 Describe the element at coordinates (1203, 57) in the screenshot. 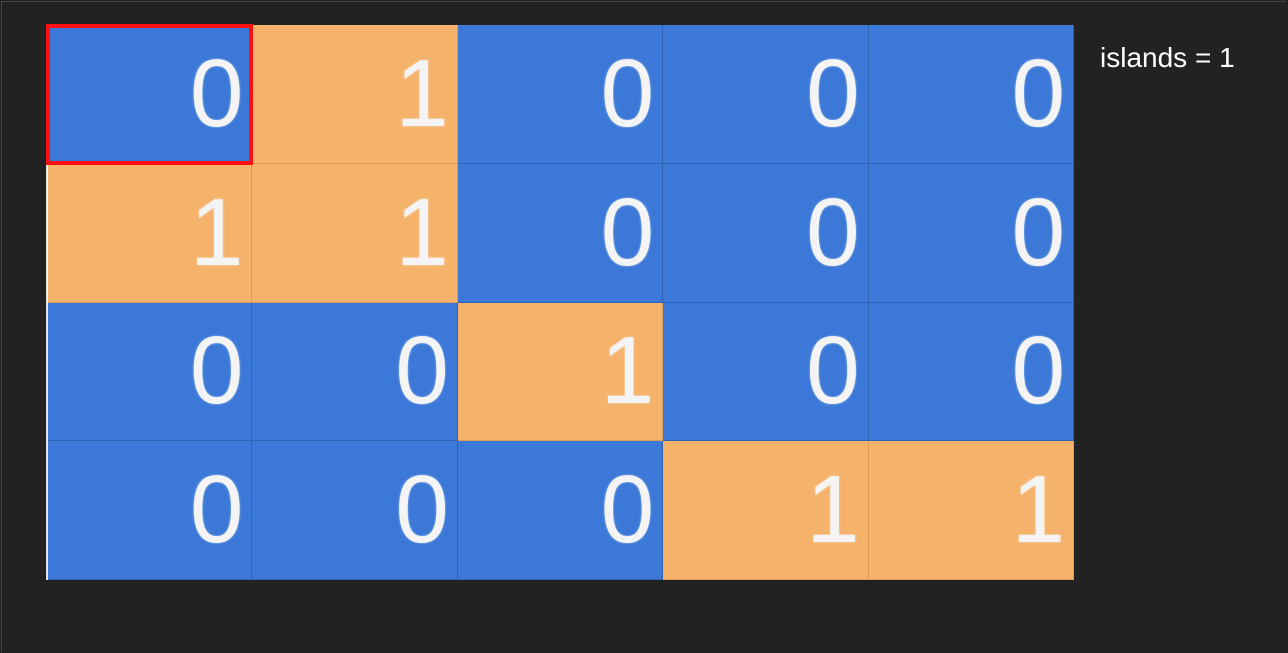

I see `islands-counter-operator: =` at that location.